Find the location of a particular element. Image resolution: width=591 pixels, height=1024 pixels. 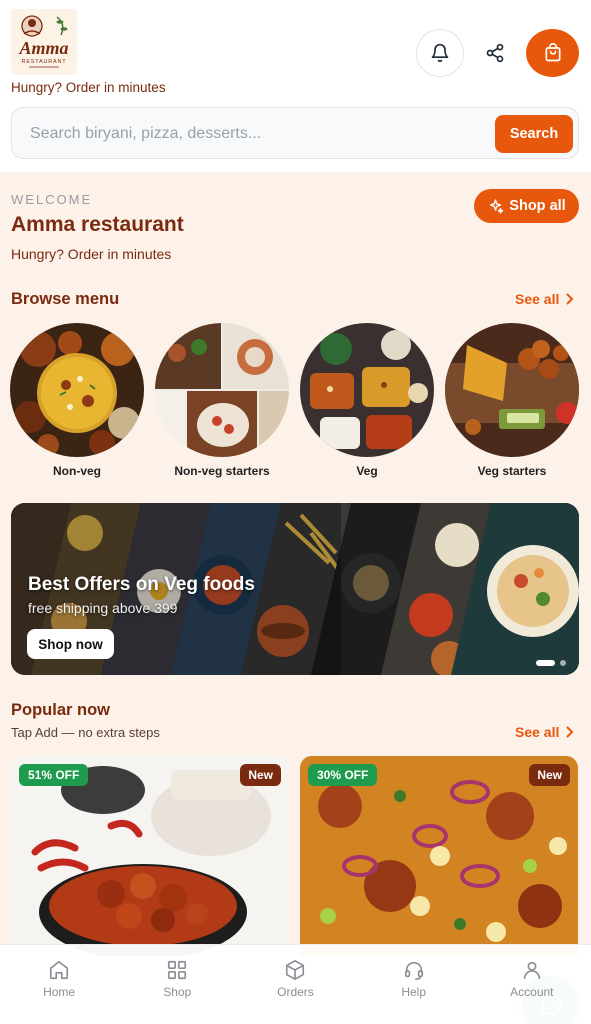

cart-button is located at coordinates (552, 53).